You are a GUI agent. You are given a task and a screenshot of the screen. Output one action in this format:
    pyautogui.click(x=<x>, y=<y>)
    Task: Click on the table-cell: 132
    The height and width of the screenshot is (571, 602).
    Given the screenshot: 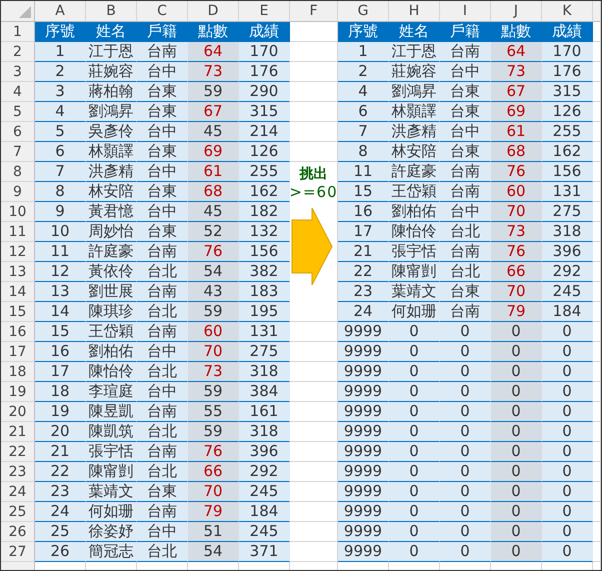 What is the action you would take?
    pyautogui.click(x=264, y=232)
    